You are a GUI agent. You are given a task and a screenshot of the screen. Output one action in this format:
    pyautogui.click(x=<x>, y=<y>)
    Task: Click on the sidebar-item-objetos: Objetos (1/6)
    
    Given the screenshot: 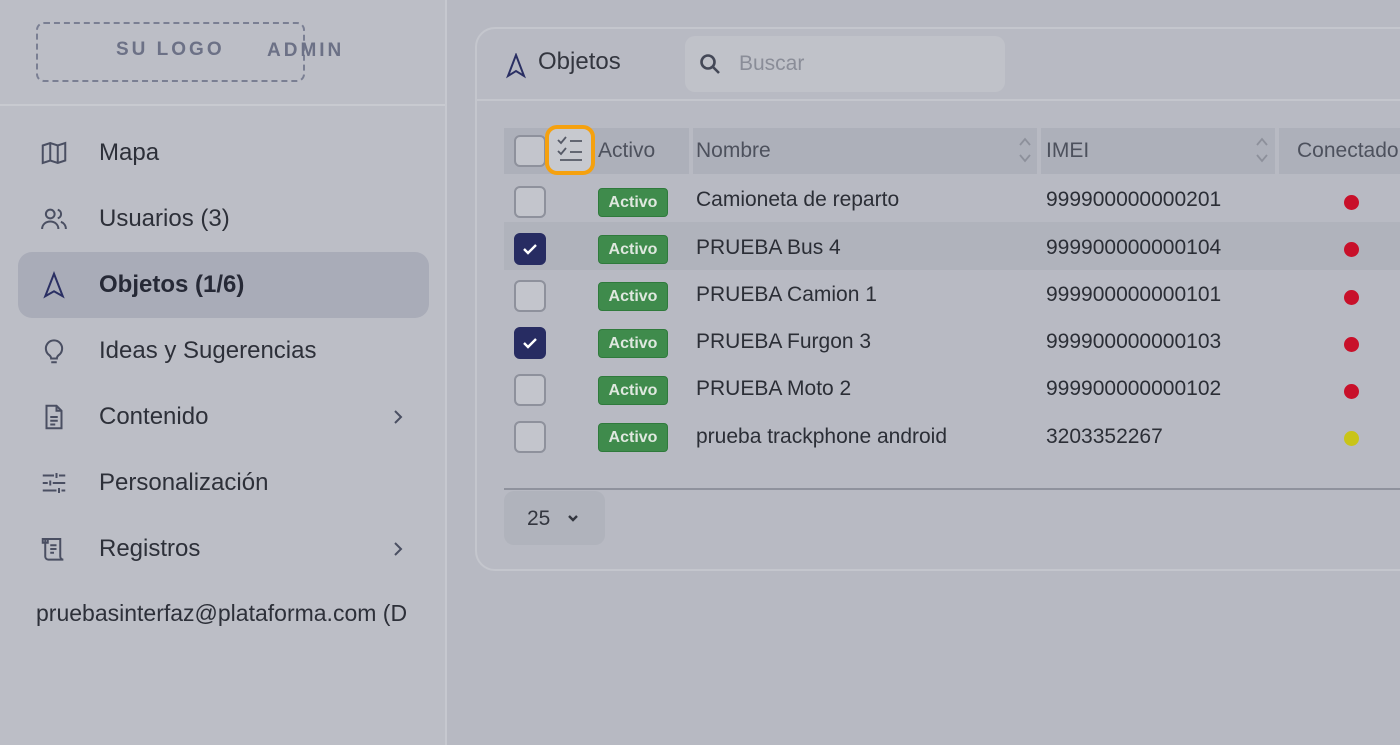 What is the action you would take?
    pyautogui.click(x=223, y=285)
    